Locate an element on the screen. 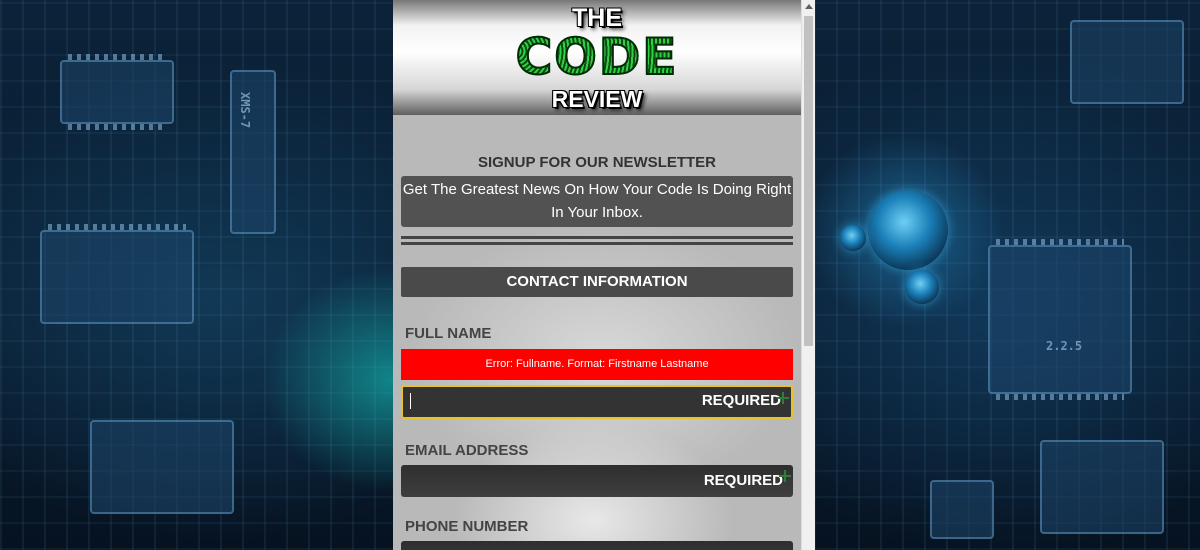  chip-label-right: 2.2.5 is located at coordinates (1064, 346).